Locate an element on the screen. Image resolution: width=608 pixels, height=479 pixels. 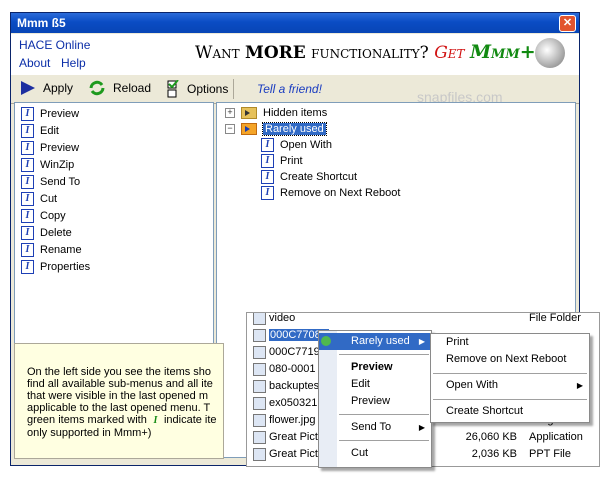
banner-slogan: Want MORE functionality? Get Mmm+ is located at coordinates (365, 52).